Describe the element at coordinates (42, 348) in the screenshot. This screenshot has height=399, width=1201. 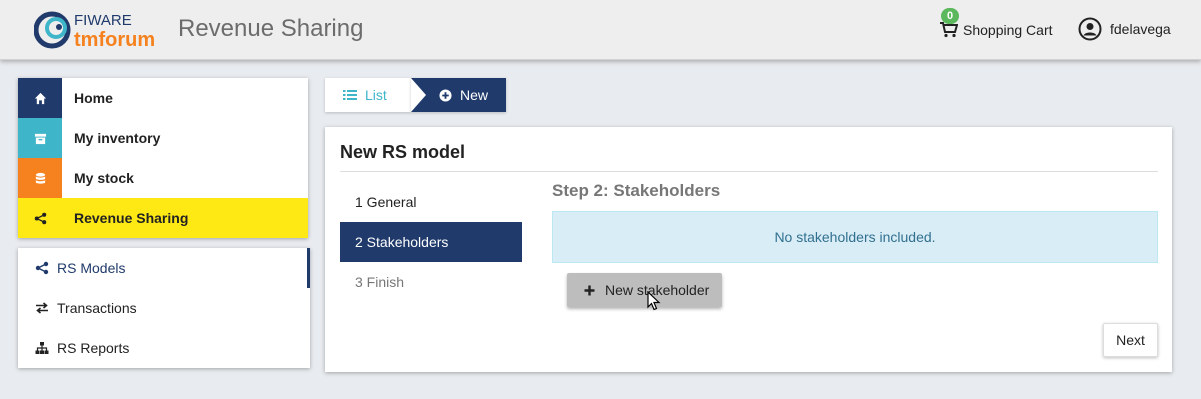
I see `sitemap-icon` at that location.